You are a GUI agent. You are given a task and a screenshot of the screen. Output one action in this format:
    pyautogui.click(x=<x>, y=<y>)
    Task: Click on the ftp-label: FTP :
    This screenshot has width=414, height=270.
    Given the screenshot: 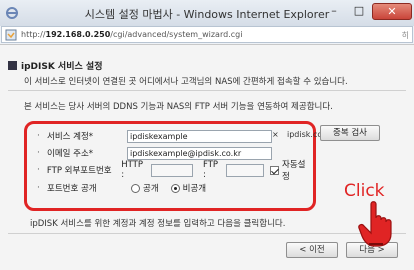 What is the action you would take?
    pyautogui.click(x=210, y=170)
    